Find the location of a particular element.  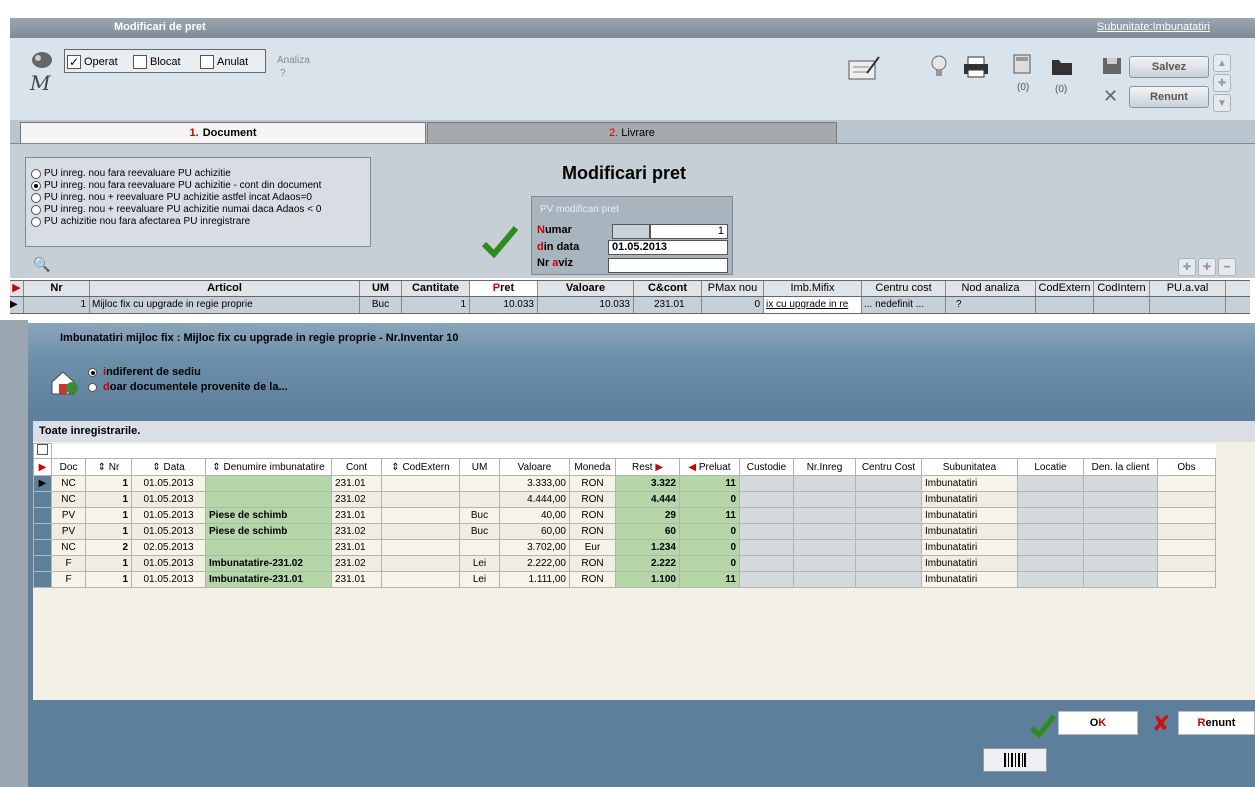

barcode-icon is located at coordinates (1015, 760).